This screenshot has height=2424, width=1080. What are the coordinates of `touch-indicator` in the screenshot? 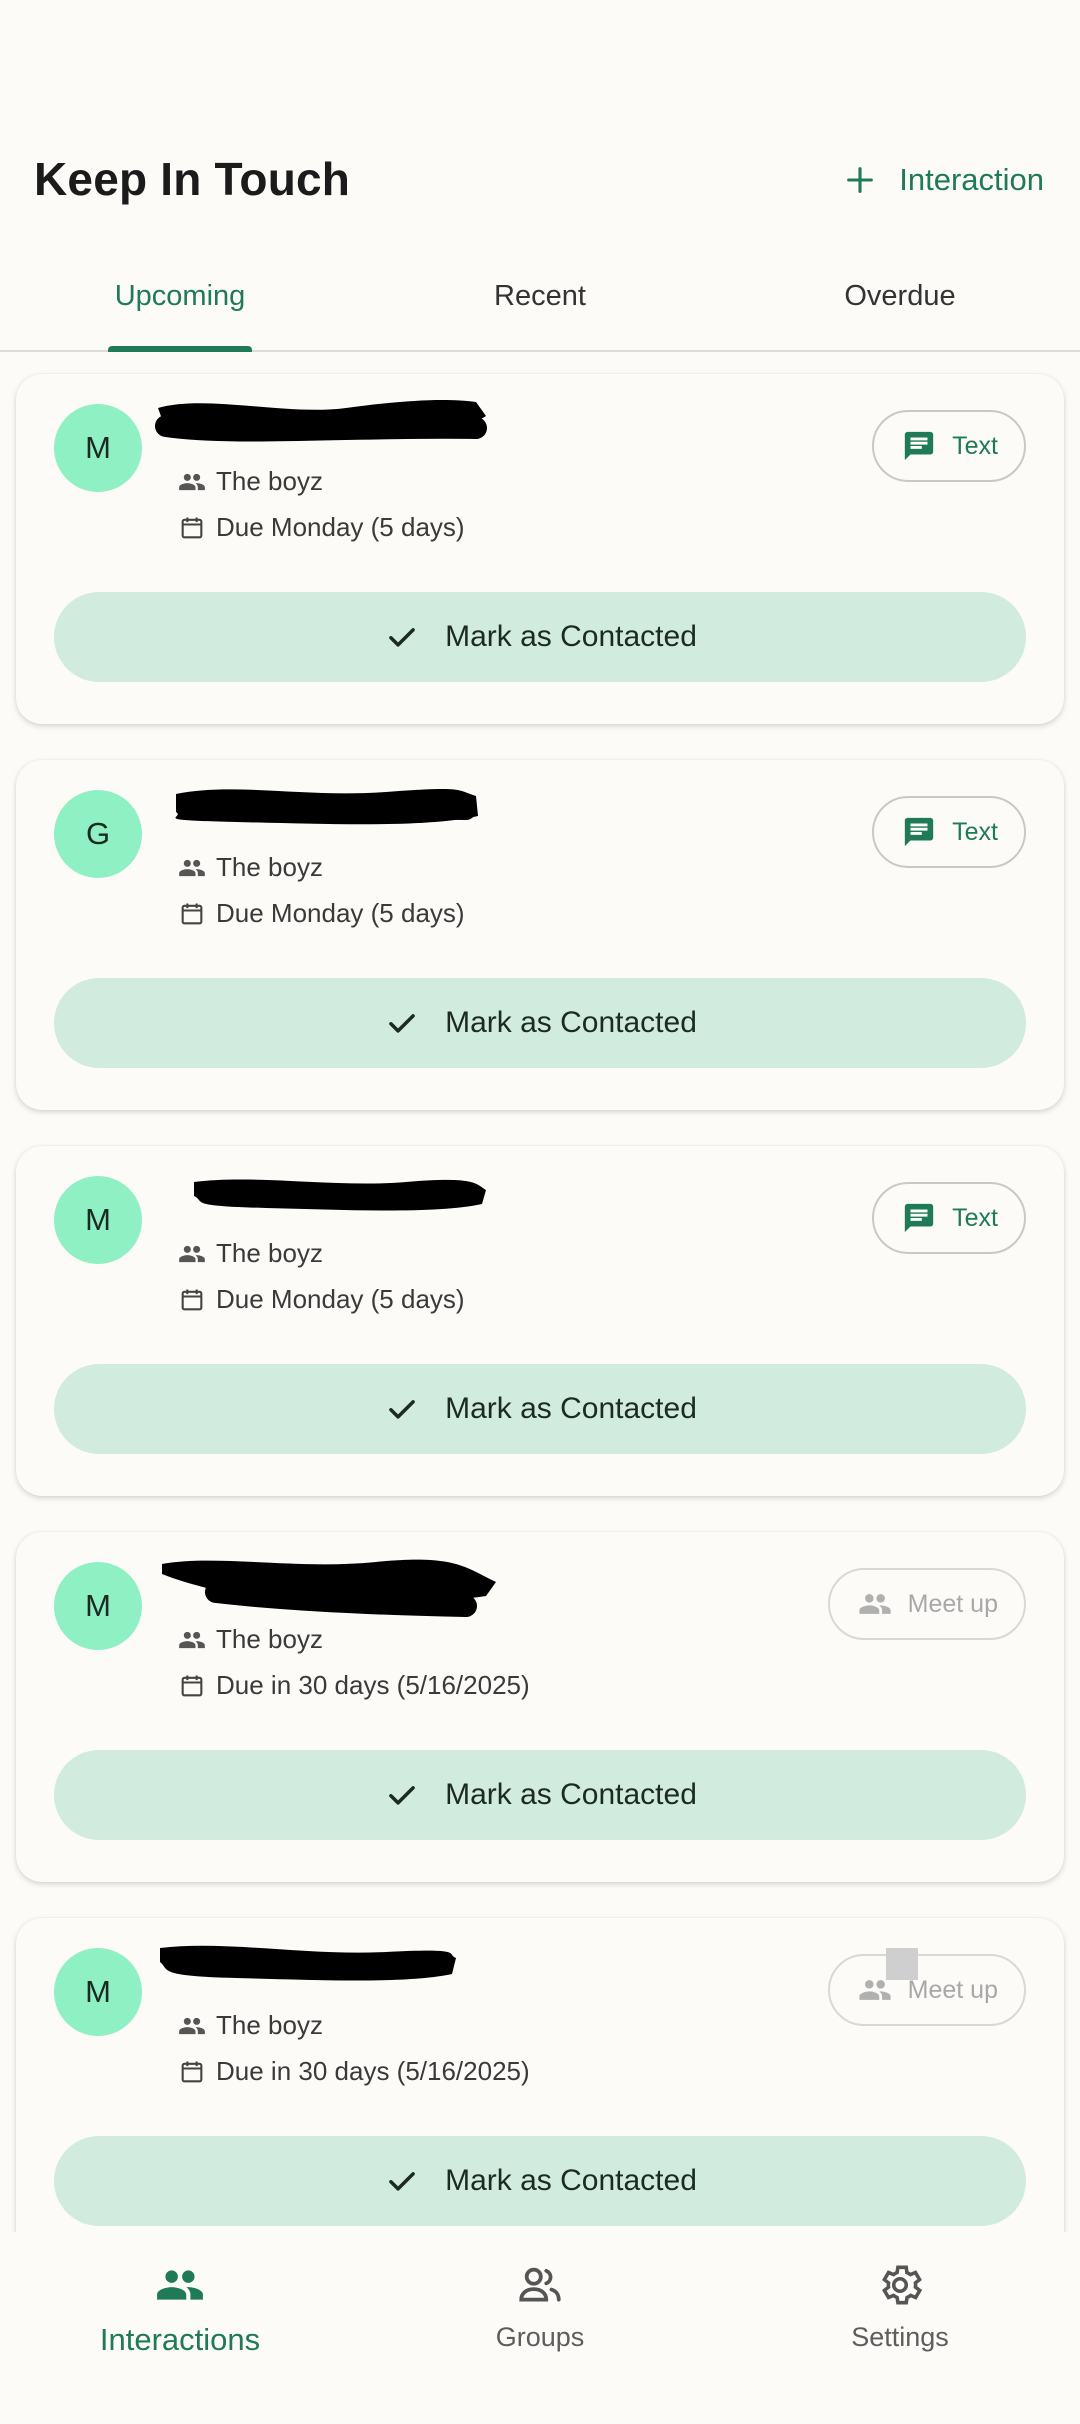 It's located at (902, 1964).